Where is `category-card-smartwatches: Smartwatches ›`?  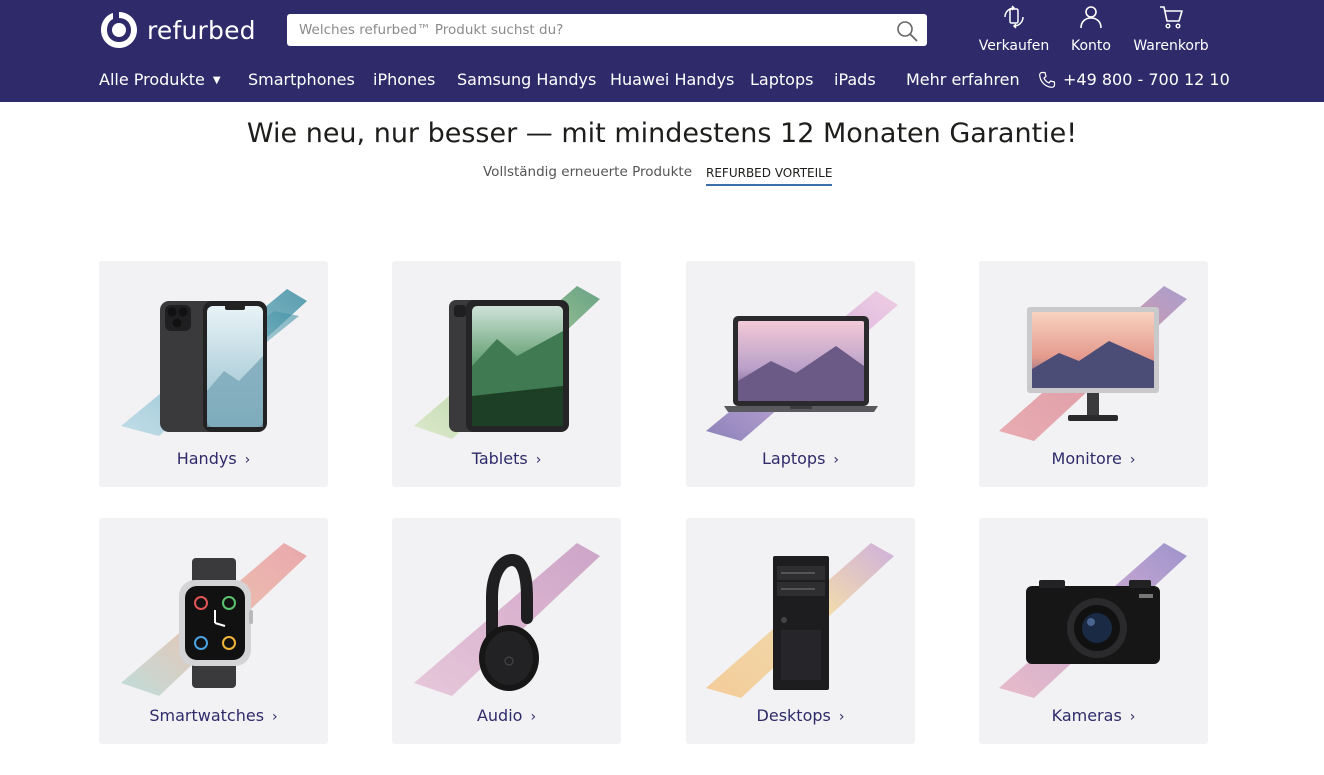 category-card-smartwatches: Smartwatches › is located at coordinates (213, 631).